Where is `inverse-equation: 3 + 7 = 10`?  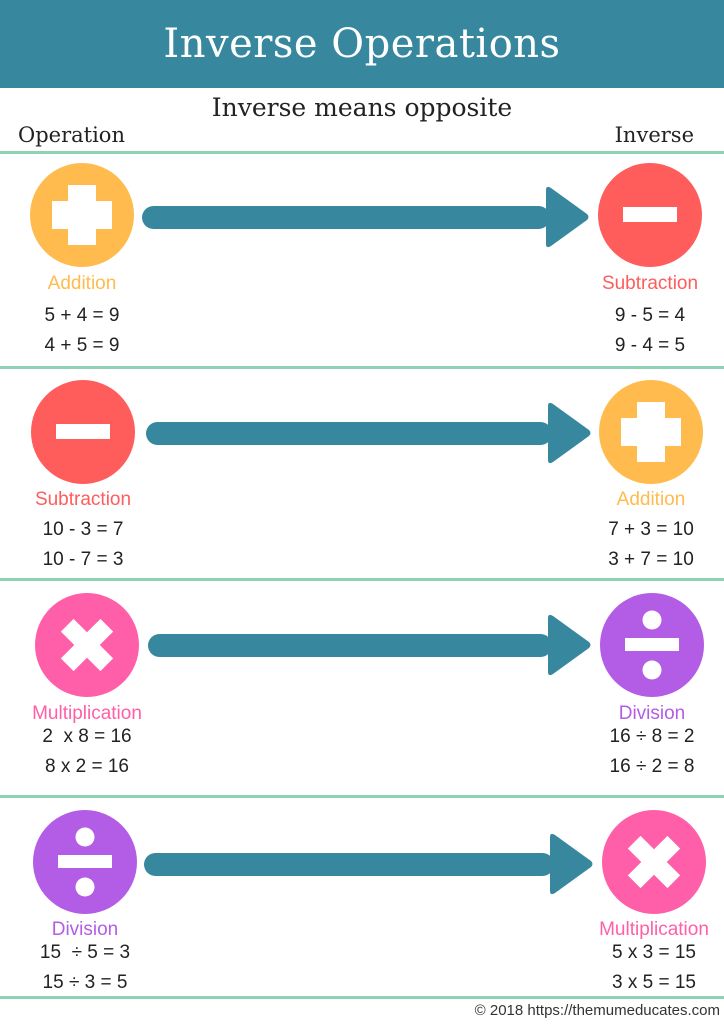 inverse-equation: 3 + 7 = 10 is located at coordinates (651, 559).